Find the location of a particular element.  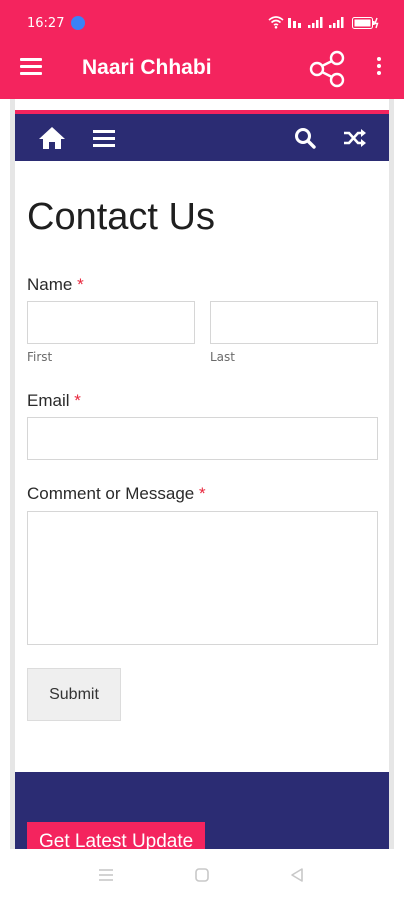

site-search-button is located at coordinates (305, 137).